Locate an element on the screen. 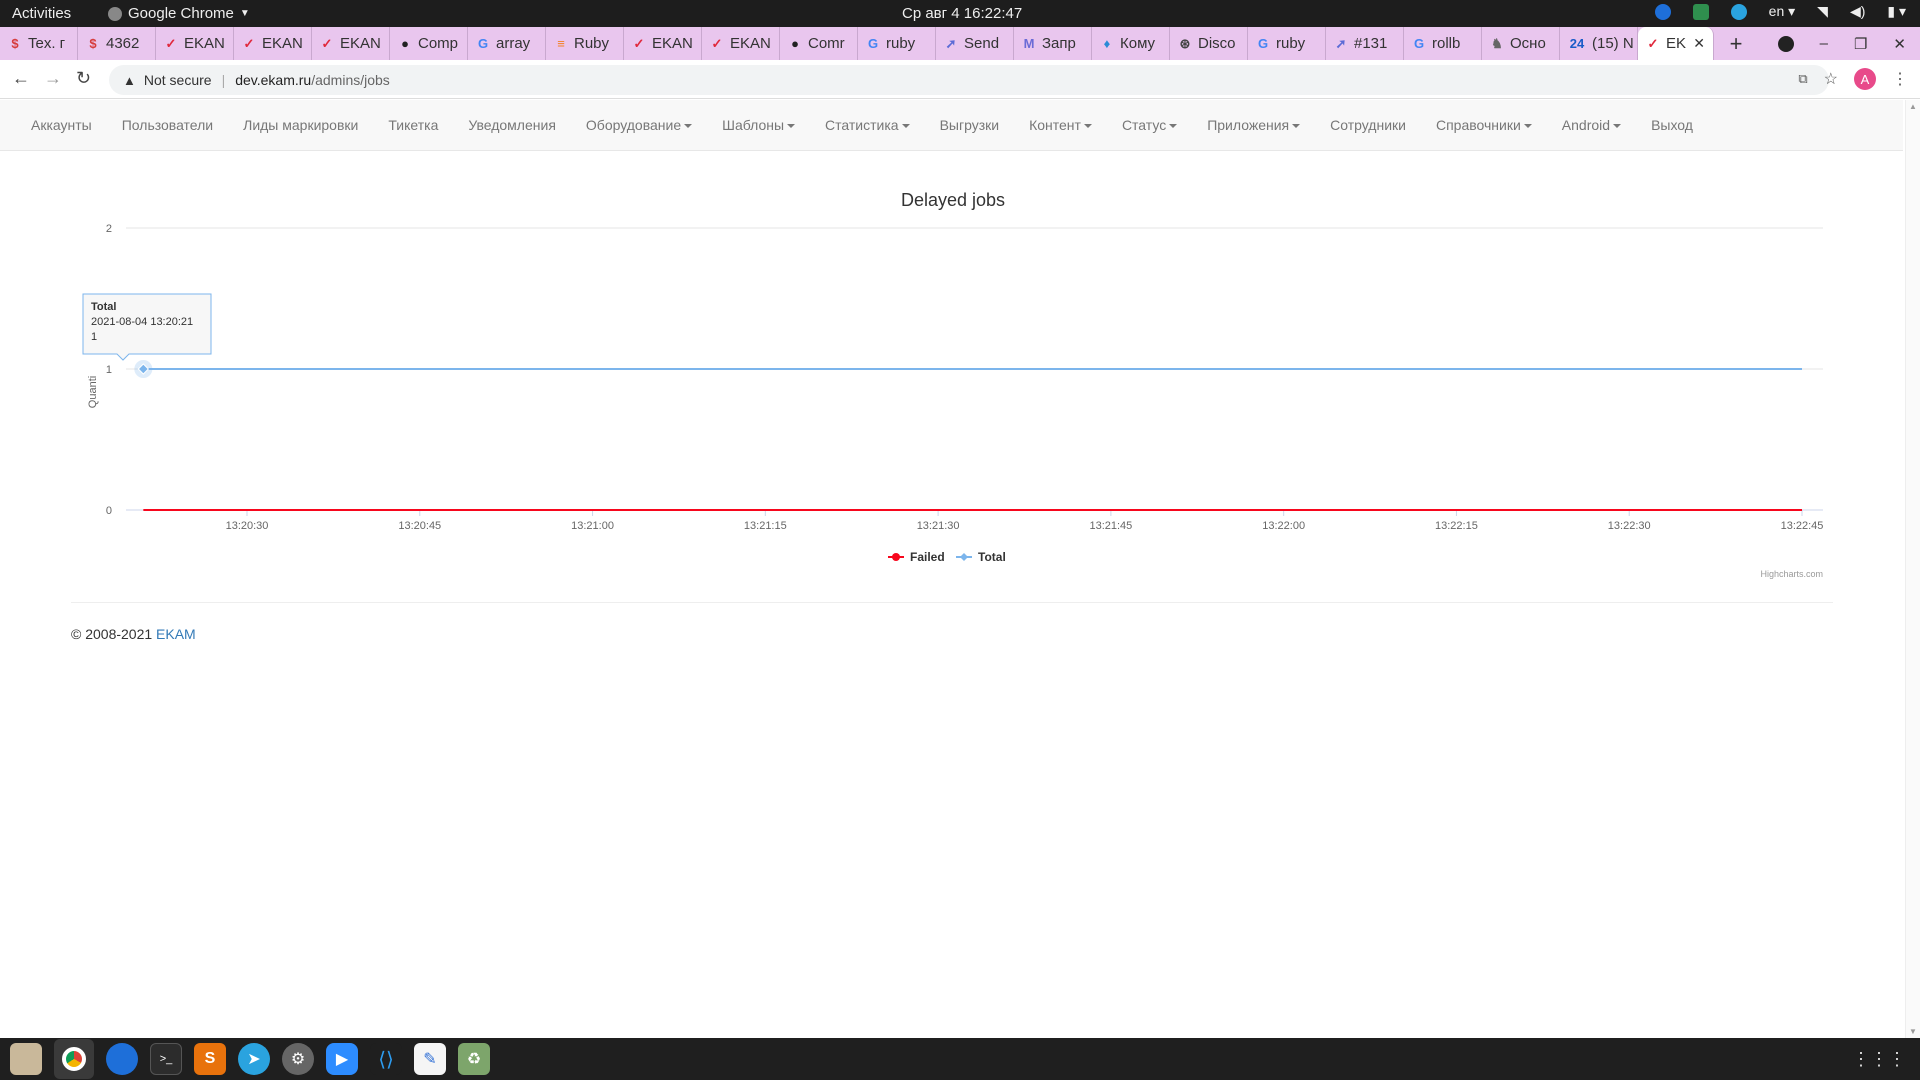 The width and height of the screenshot is (1920, 1080). scroll-up-icon: ▲ is located at coordinates (1913, 106).